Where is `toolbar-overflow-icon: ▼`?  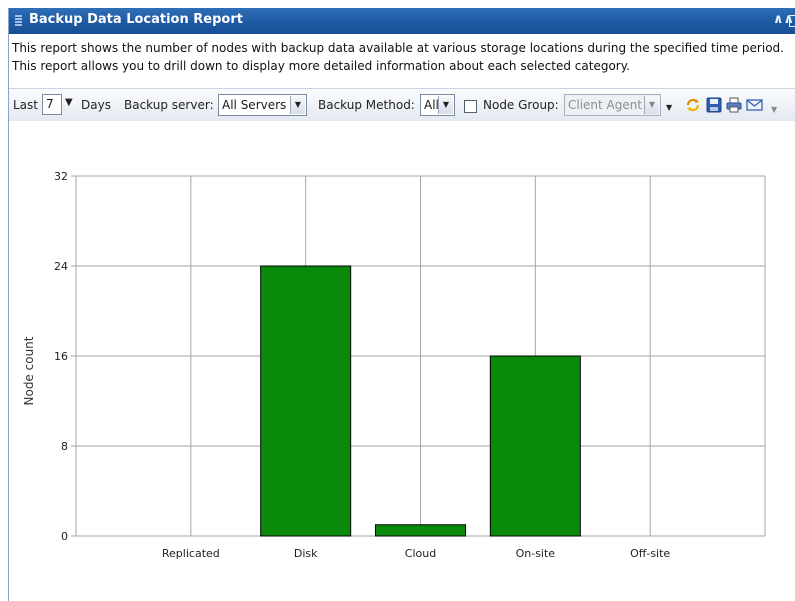
toolbar-overflow-icon: ▼ is located at coordinates (774, 109).